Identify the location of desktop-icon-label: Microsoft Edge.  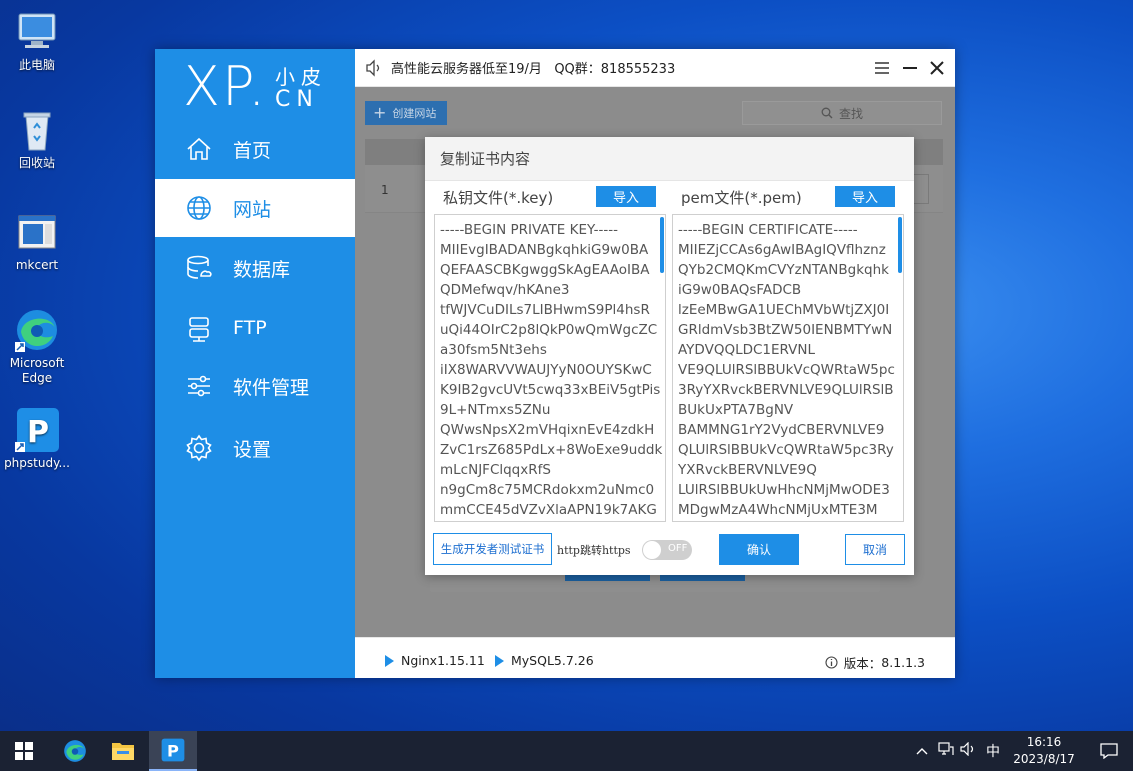
(37, 370).